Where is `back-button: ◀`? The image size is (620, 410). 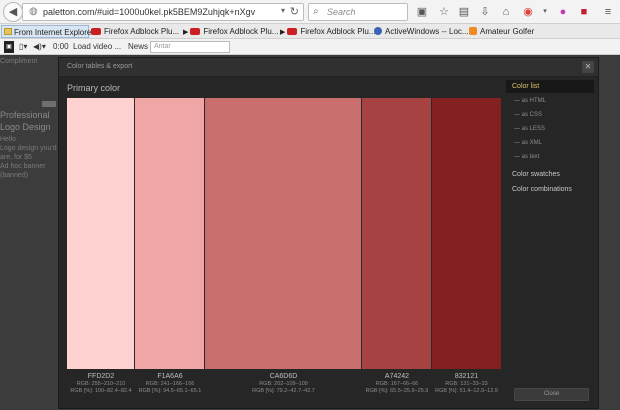 back-button: ◀ is located at coordinates (13, 12).